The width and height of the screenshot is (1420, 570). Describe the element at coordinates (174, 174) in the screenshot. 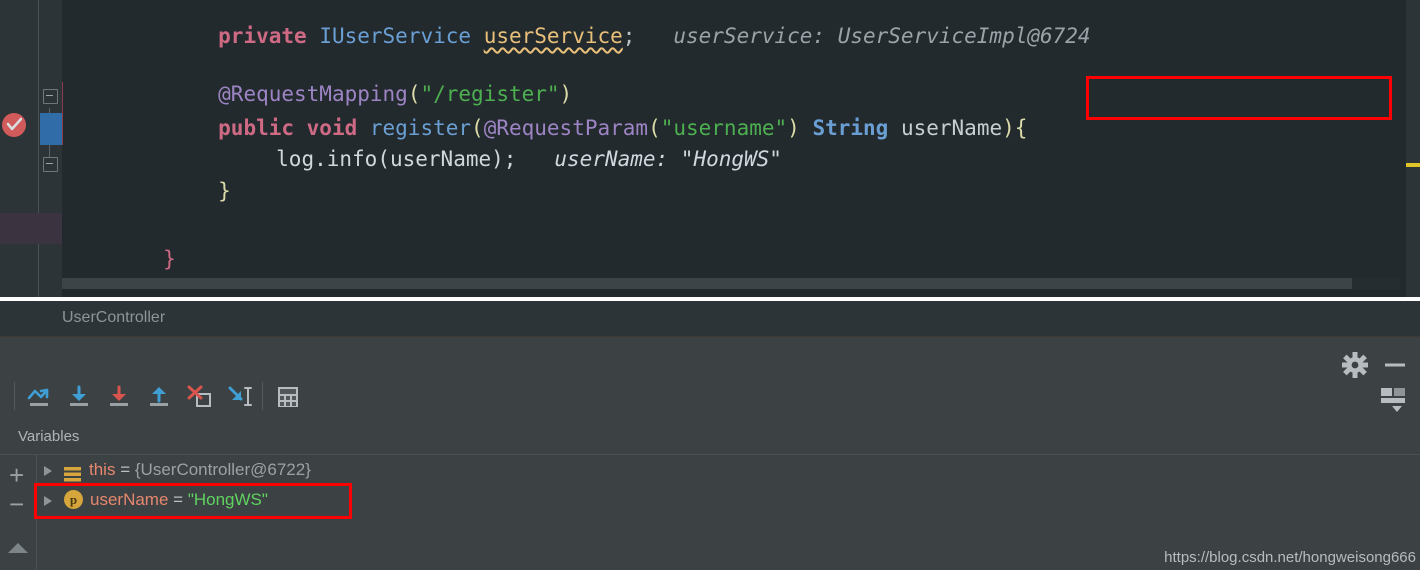

I see `code-line-method-close: }` at that location.